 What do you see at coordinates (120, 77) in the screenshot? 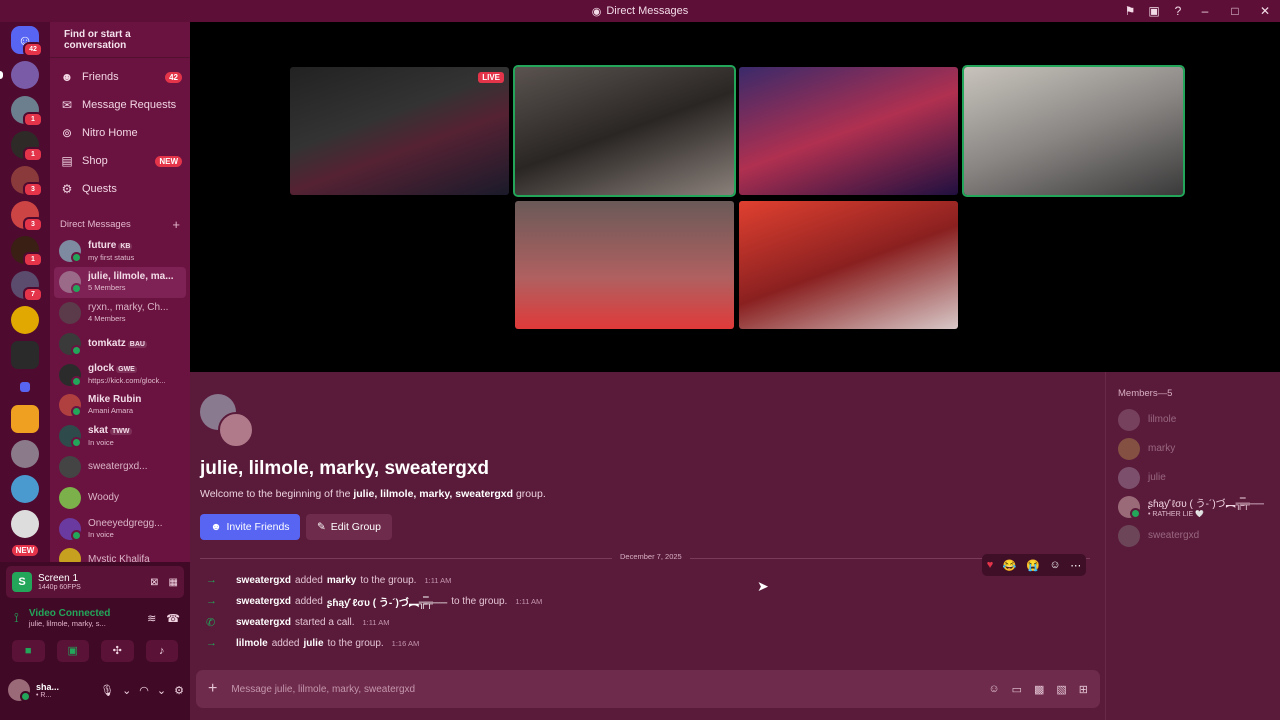
I see `nav-friends: ☻ Friends 42` at bounding box center [120, 77].